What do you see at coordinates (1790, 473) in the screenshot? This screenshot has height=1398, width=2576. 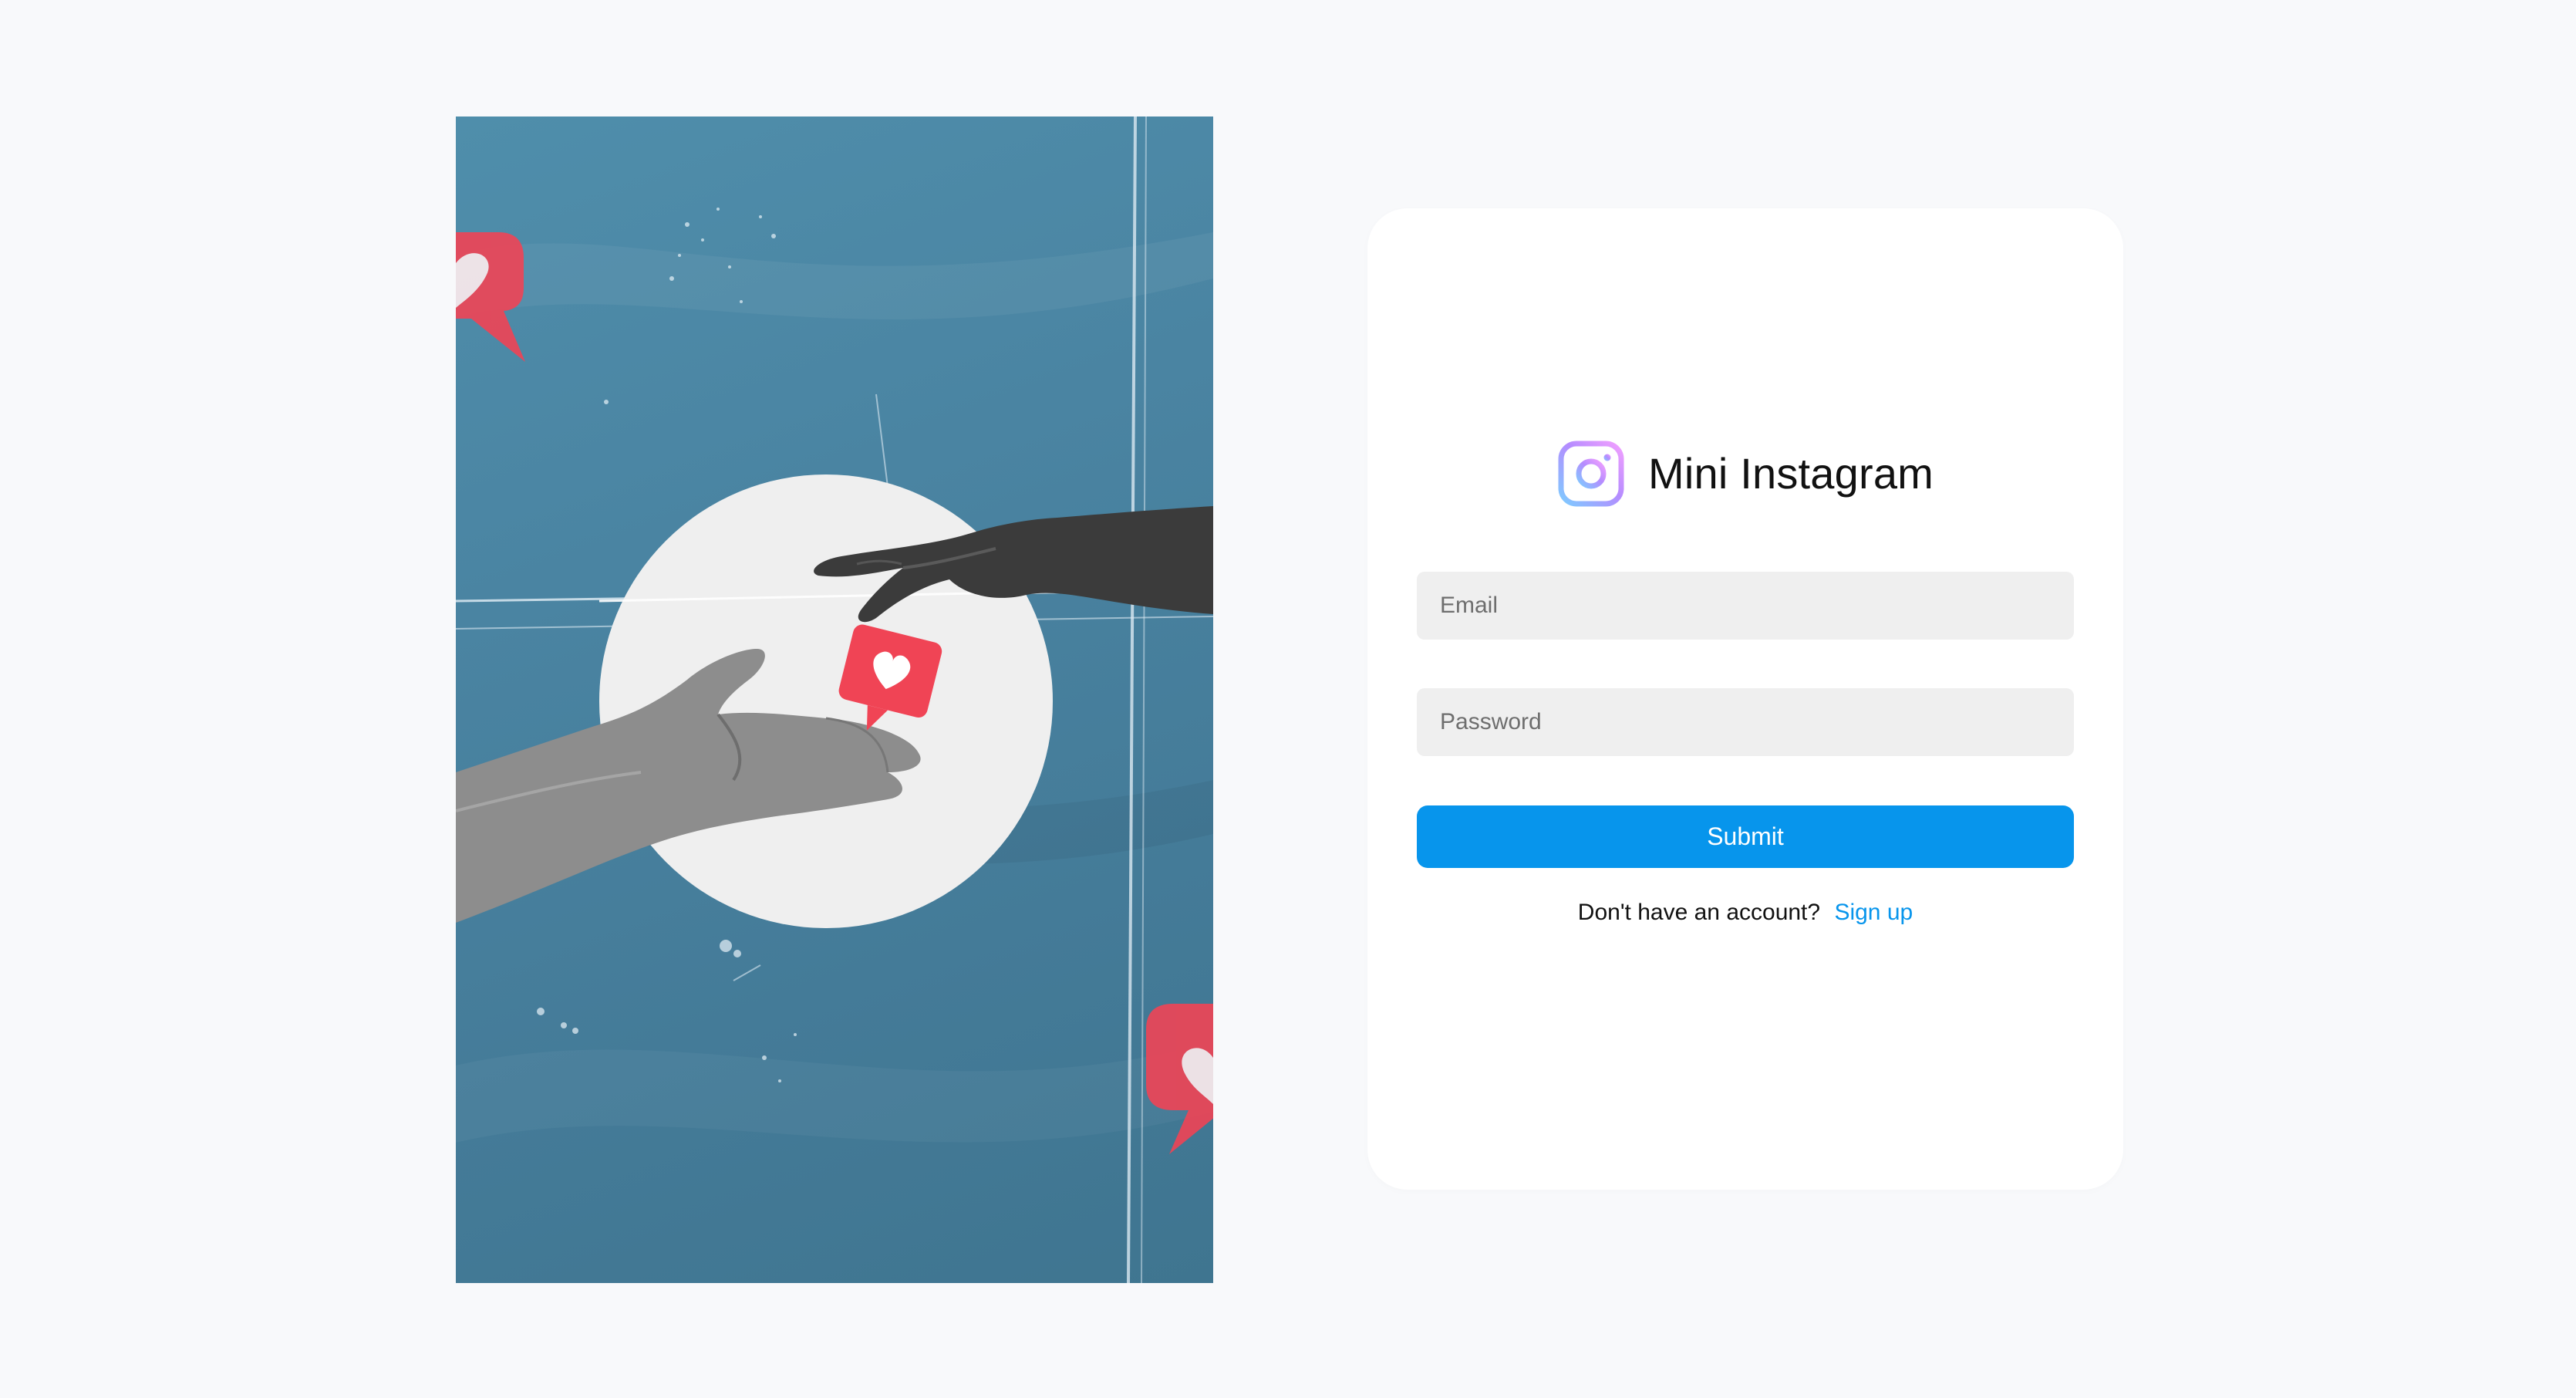 I see `app-title: Mini Instagram` at bounding box center [1790, 473].